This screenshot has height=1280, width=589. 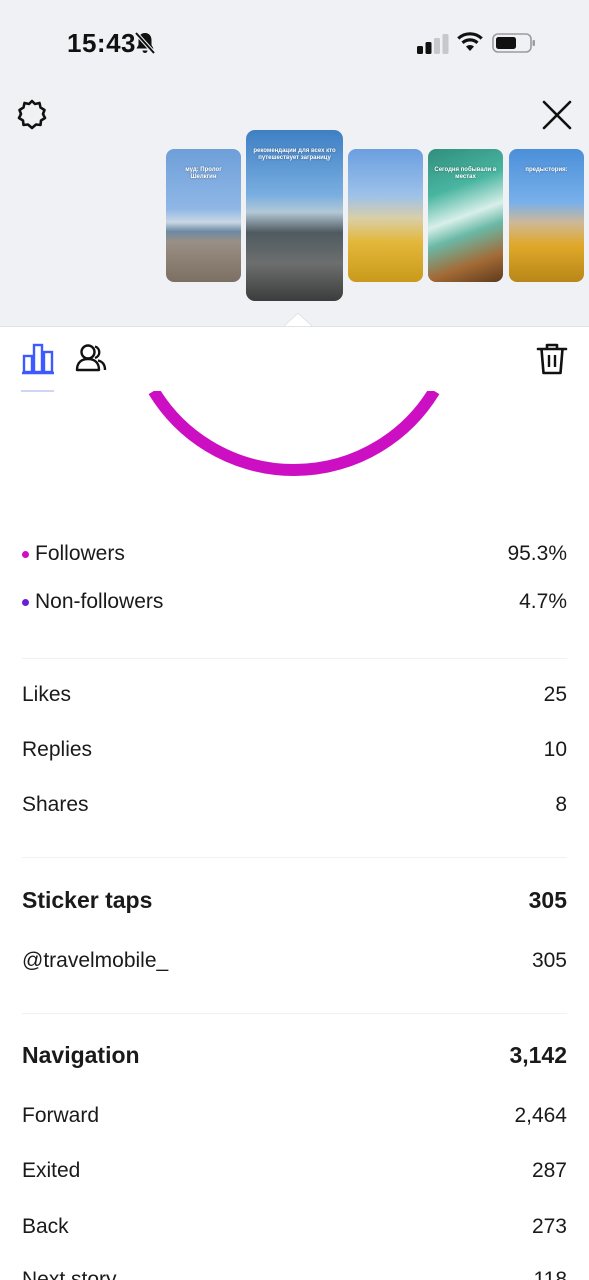 What do you see at coordinates (294, 602) in the screenshot?
I see `audience-row-non-followers: Non-followers 4.7%` at bounding box center [294, 602].